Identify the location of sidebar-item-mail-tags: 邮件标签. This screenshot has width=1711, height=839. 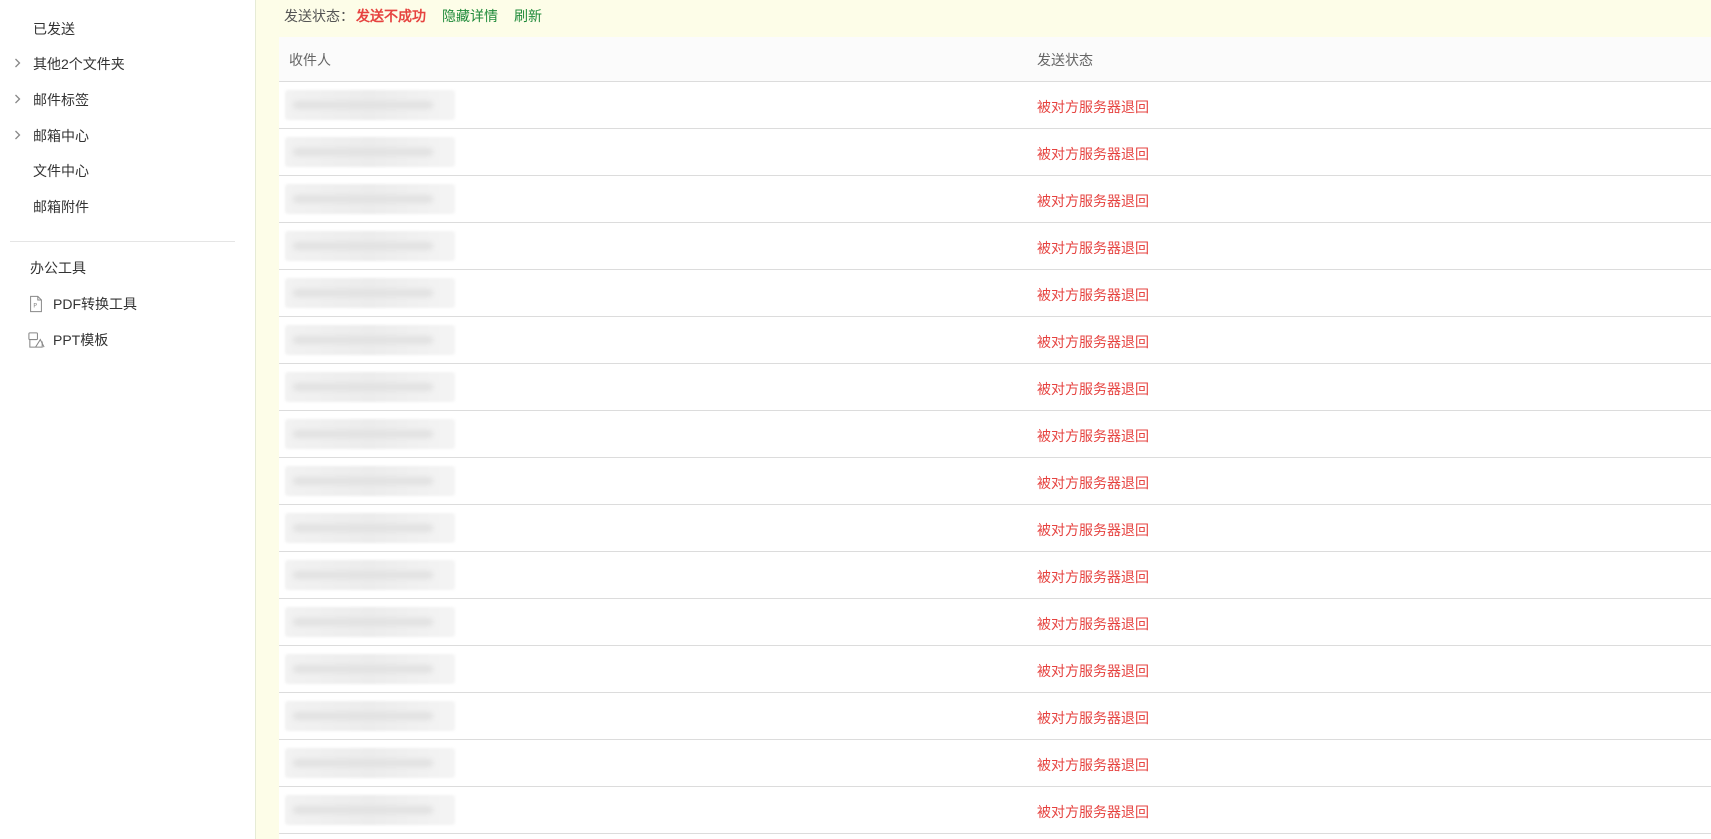
(127, 100).